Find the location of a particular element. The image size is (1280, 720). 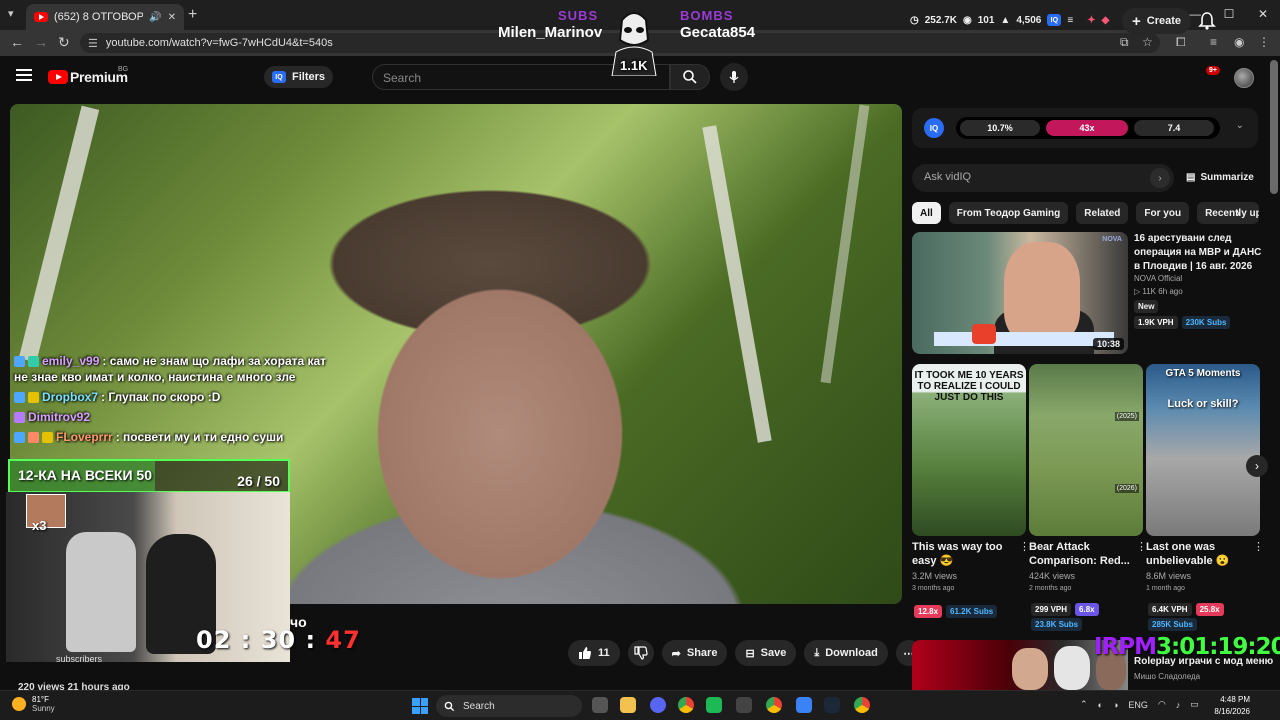

short-title: This was way too easy 😎 is located at coordinates (967, 554).